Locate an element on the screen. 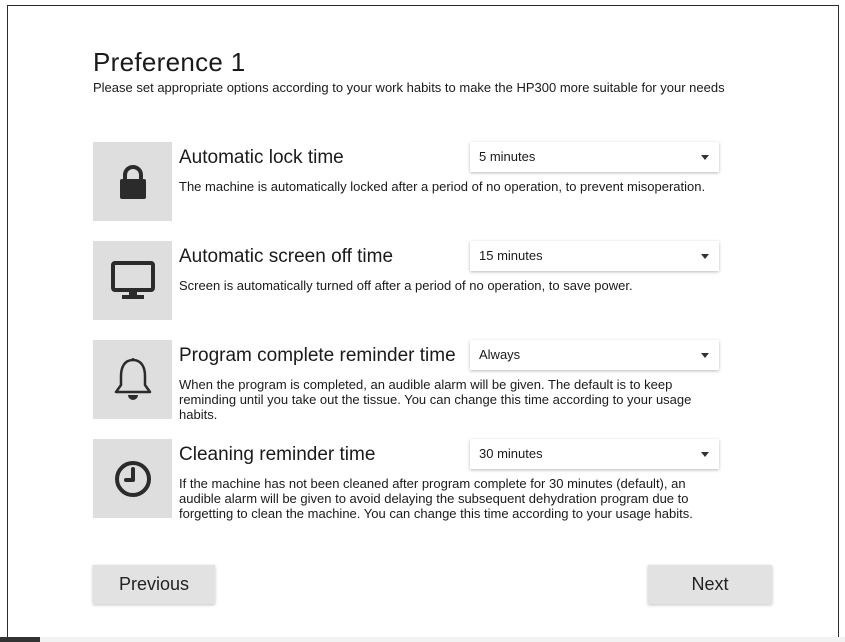  automatic-screen-off-time-select: 15 minutes is located at coordinates (594, 256).